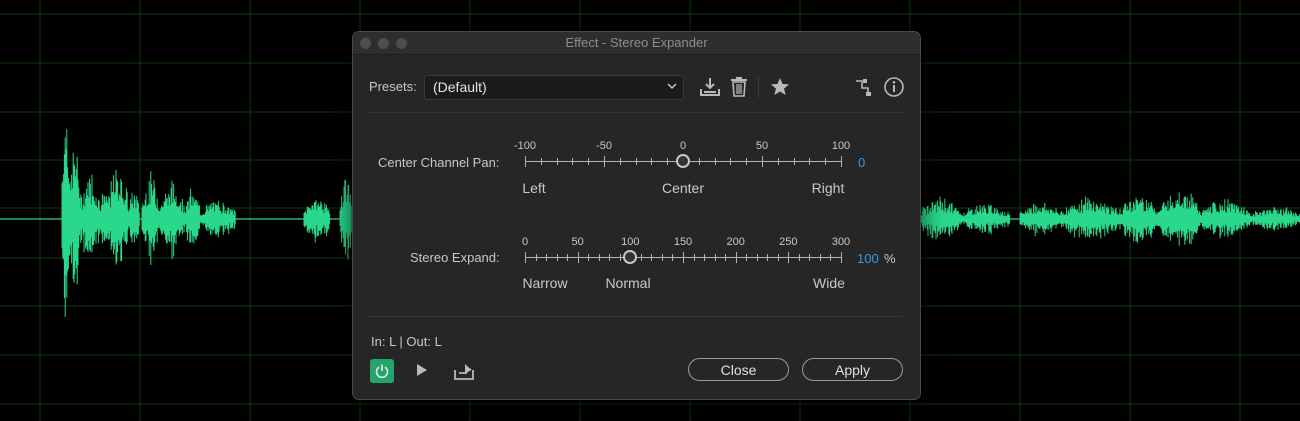 This screenshot has height=421, width=1300. I want to click on preset-value: (Default), so click(460, 87).